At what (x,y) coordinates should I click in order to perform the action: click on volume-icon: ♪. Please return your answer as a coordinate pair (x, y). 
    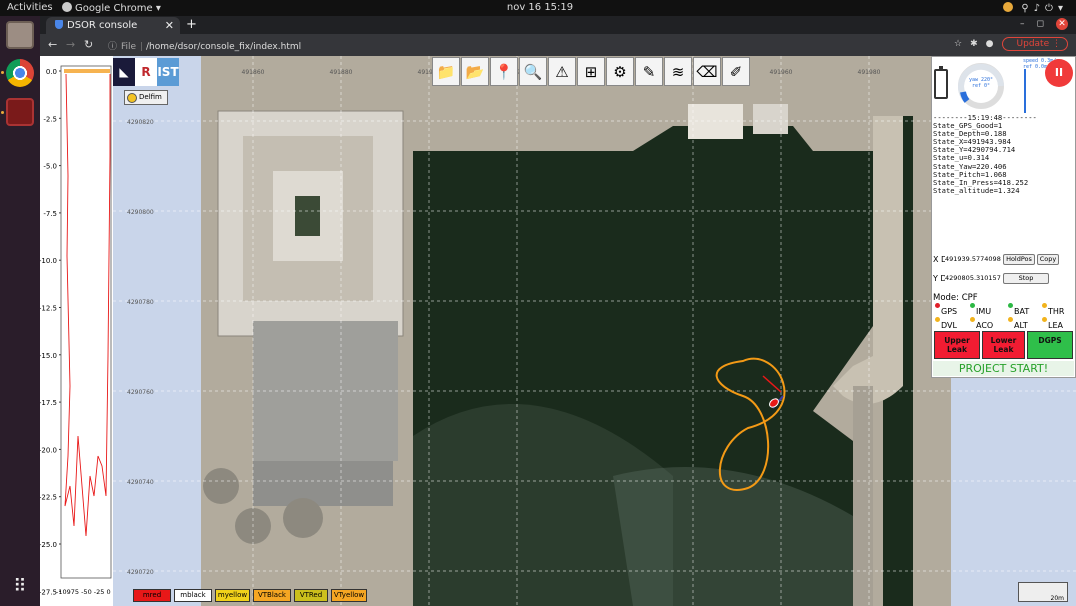
    Looking at the image, I should click on (1039, 8).